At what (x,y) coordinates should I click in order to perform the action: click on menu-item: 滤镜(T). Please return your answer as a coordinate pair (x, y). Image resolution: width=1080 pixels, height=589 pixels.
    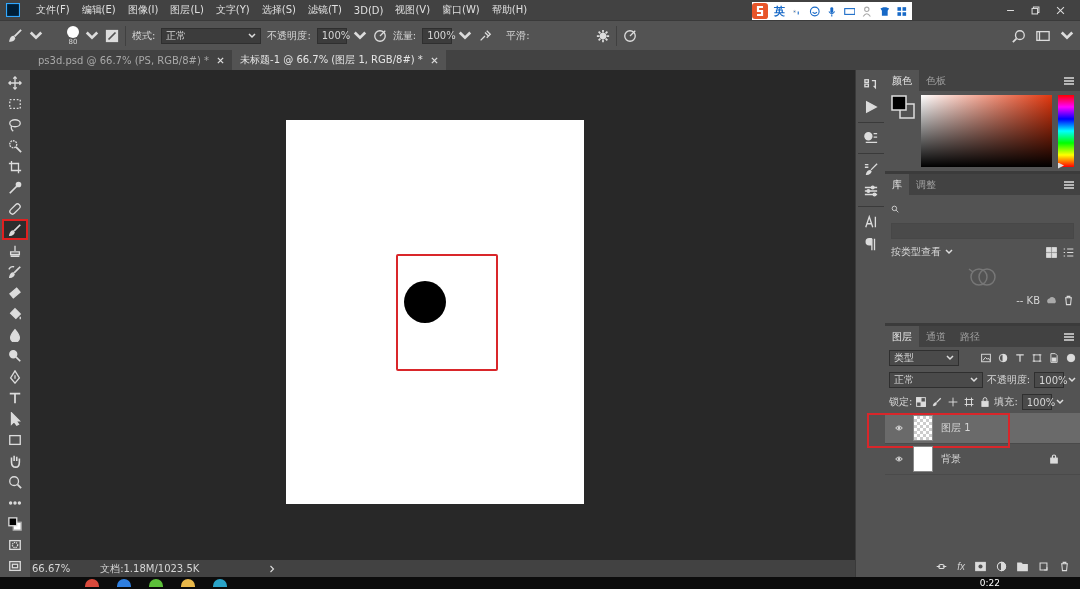
    Looking at the image, I should click on (324, 10).